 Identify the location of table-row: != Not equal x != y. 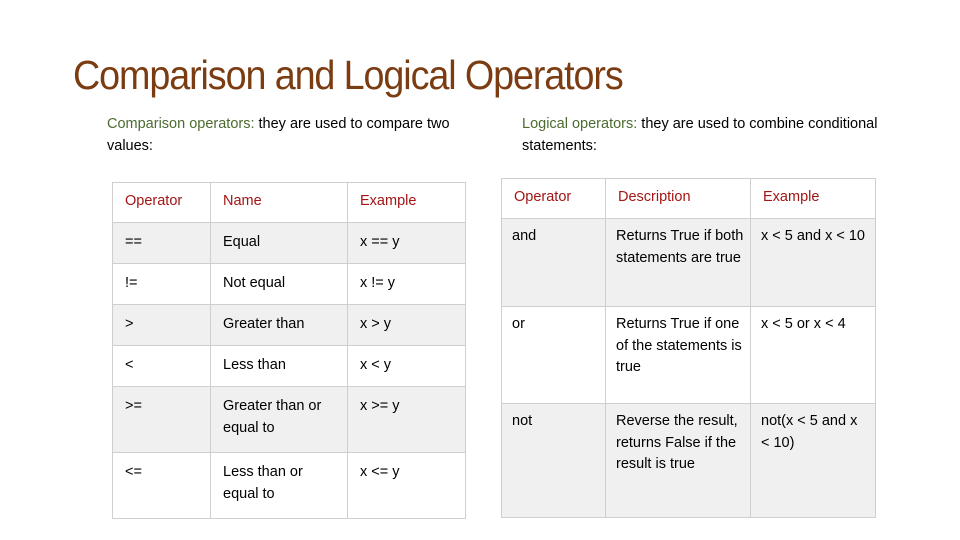
(289, 284).